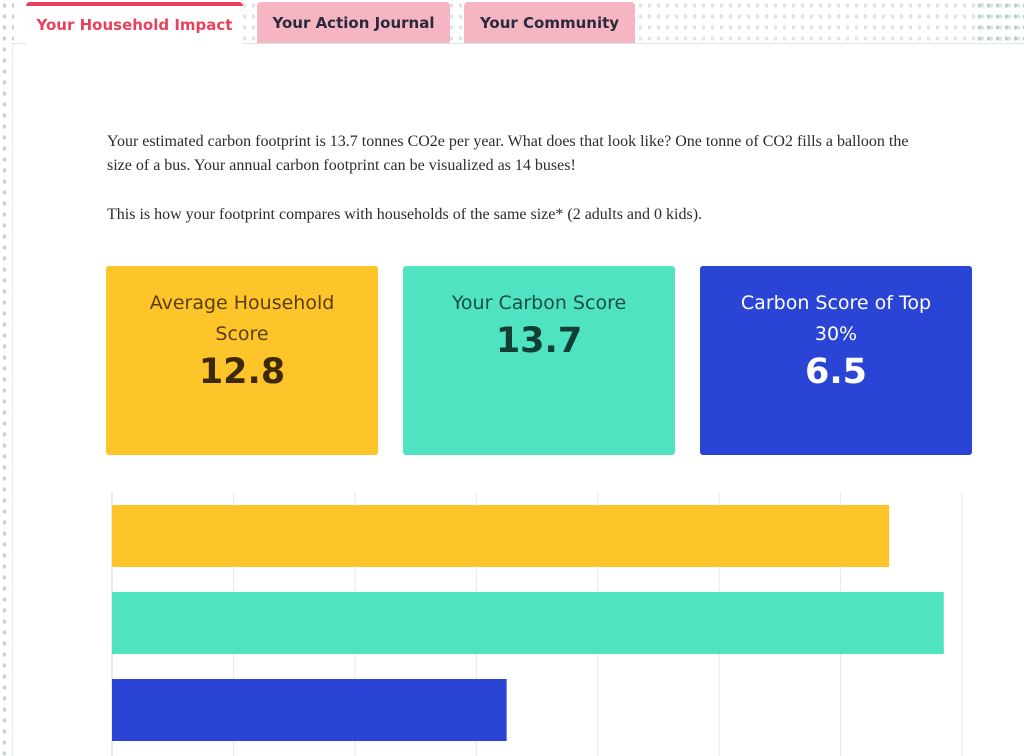  Describe the element at coordinates (528, 623) in the screenshot. I see `chart-bar-yours` at that location.